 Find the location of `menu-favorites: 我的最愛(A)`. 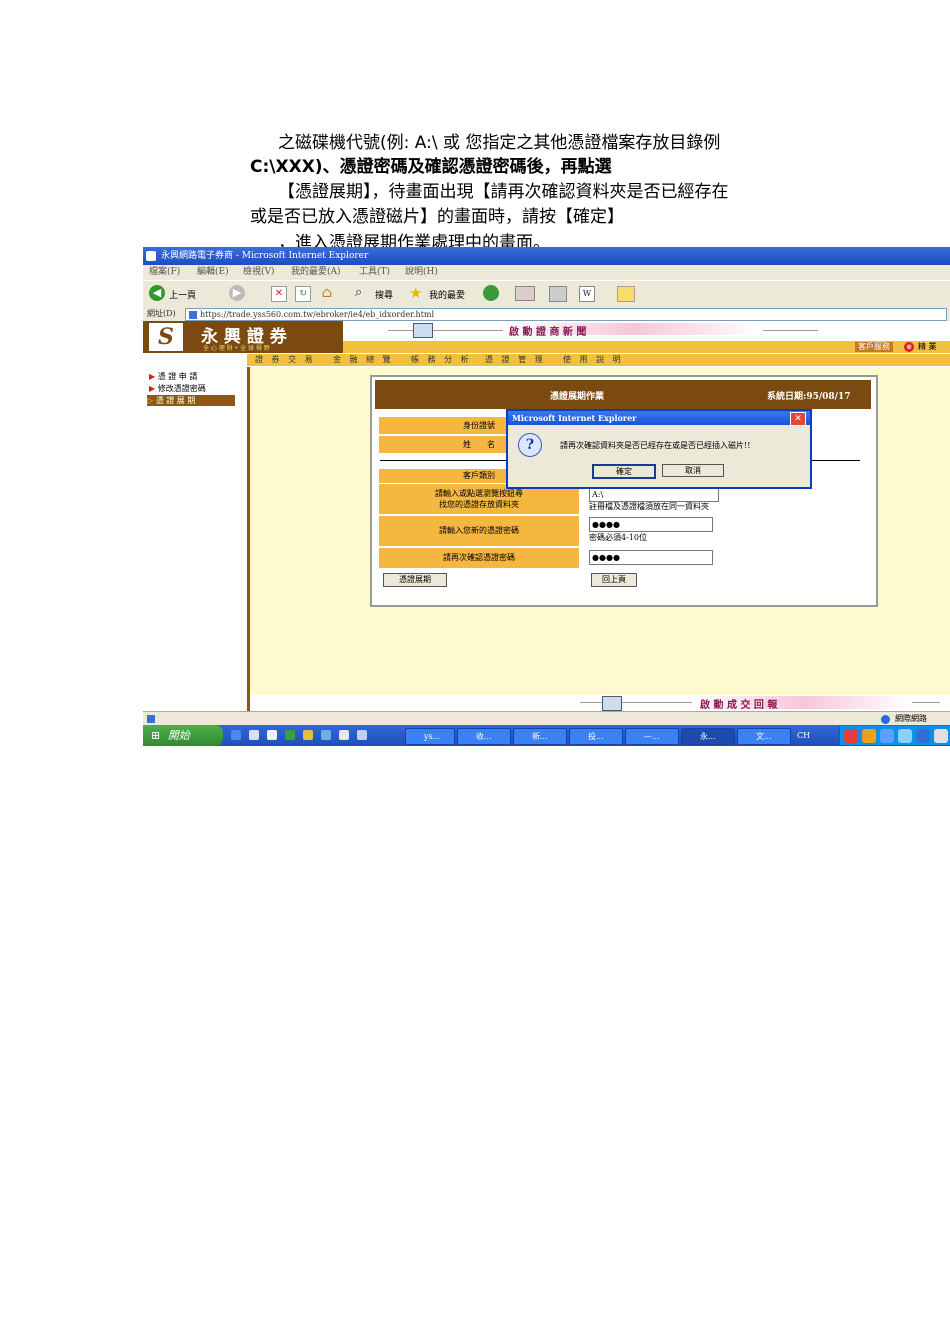

menu-favorites: 我的最愛(A) is located at coordinates (316, 272).